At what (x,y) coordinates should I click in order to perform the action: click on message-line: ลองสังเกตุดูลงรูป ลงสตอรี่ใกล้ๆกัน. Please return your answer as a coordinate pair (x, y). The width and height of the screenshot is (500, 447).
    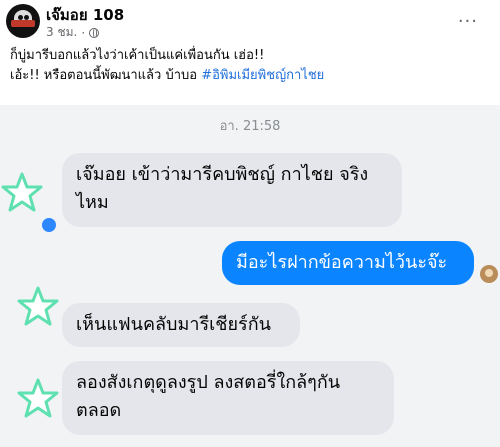
    Looking at the image, I should click on (208, 382).